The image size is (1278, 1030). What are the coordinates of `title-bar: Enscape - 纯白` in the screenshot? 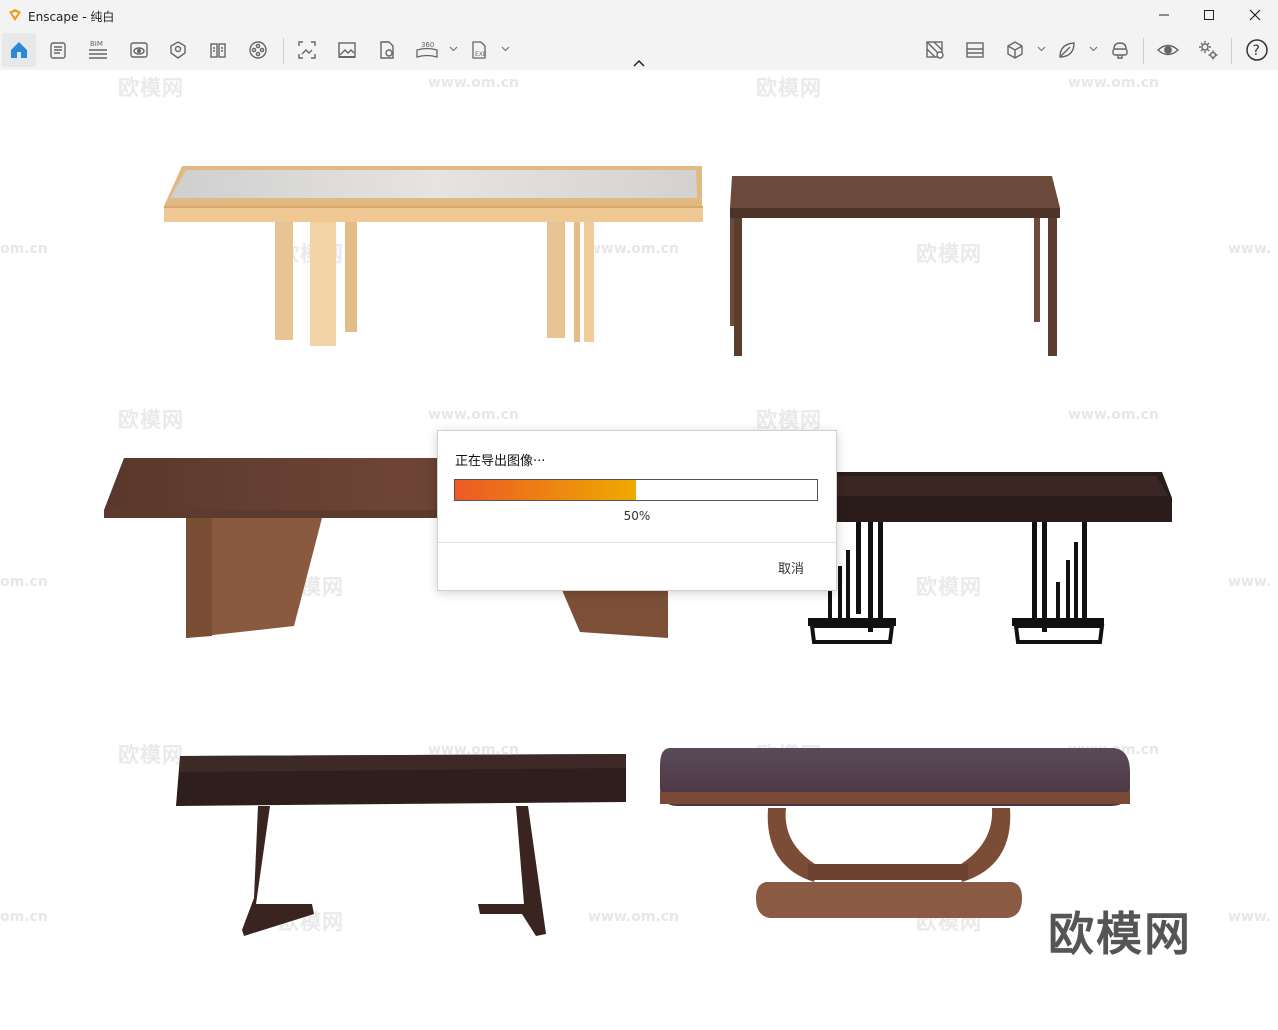 It's located at (639, 15).